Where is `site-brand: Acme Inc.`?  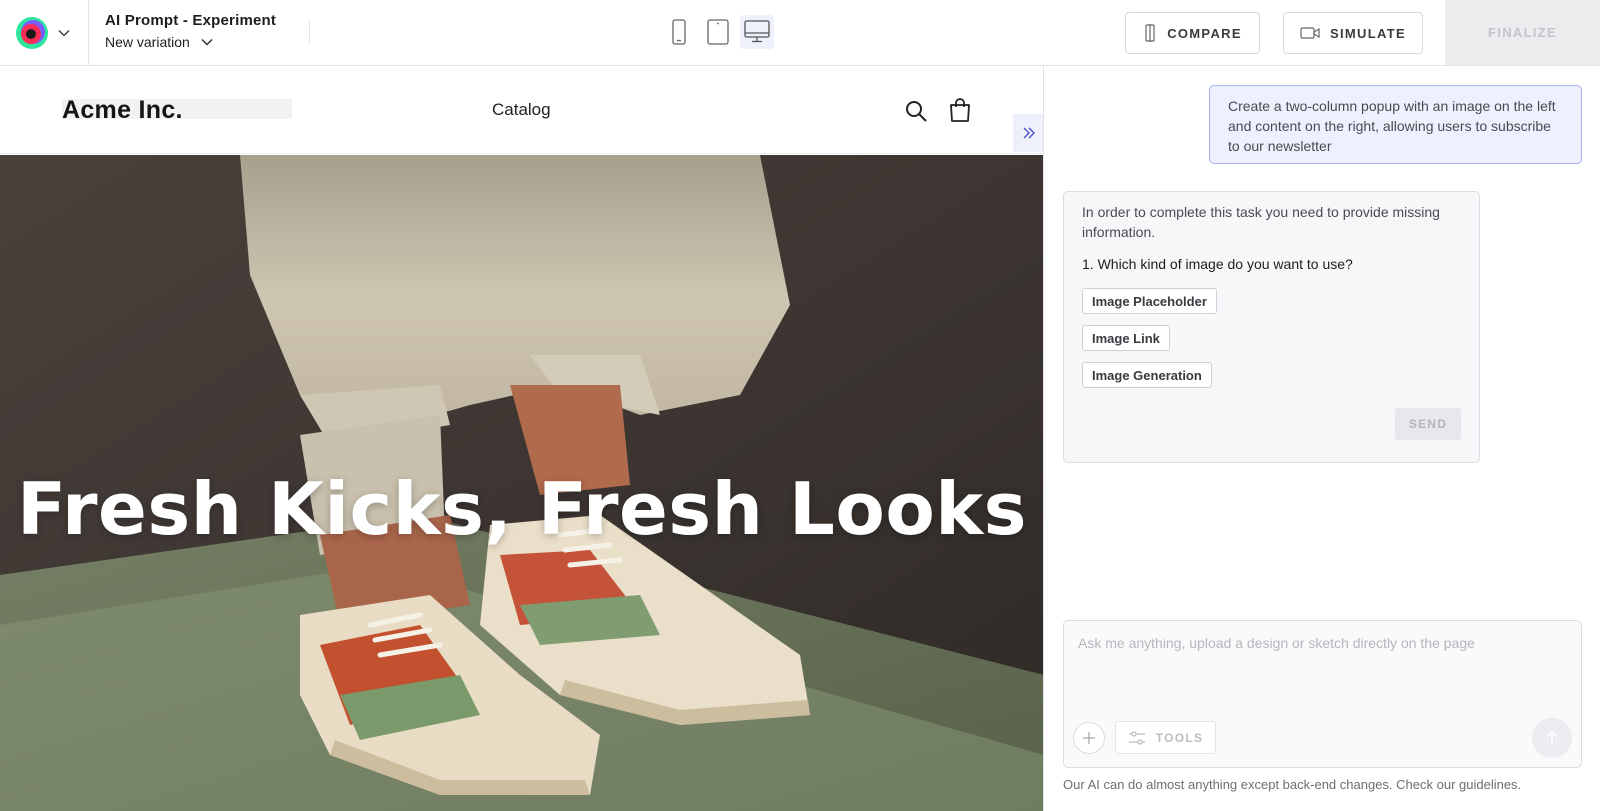 site-brand: Acme Inc. is located at coordinates (122, 110).